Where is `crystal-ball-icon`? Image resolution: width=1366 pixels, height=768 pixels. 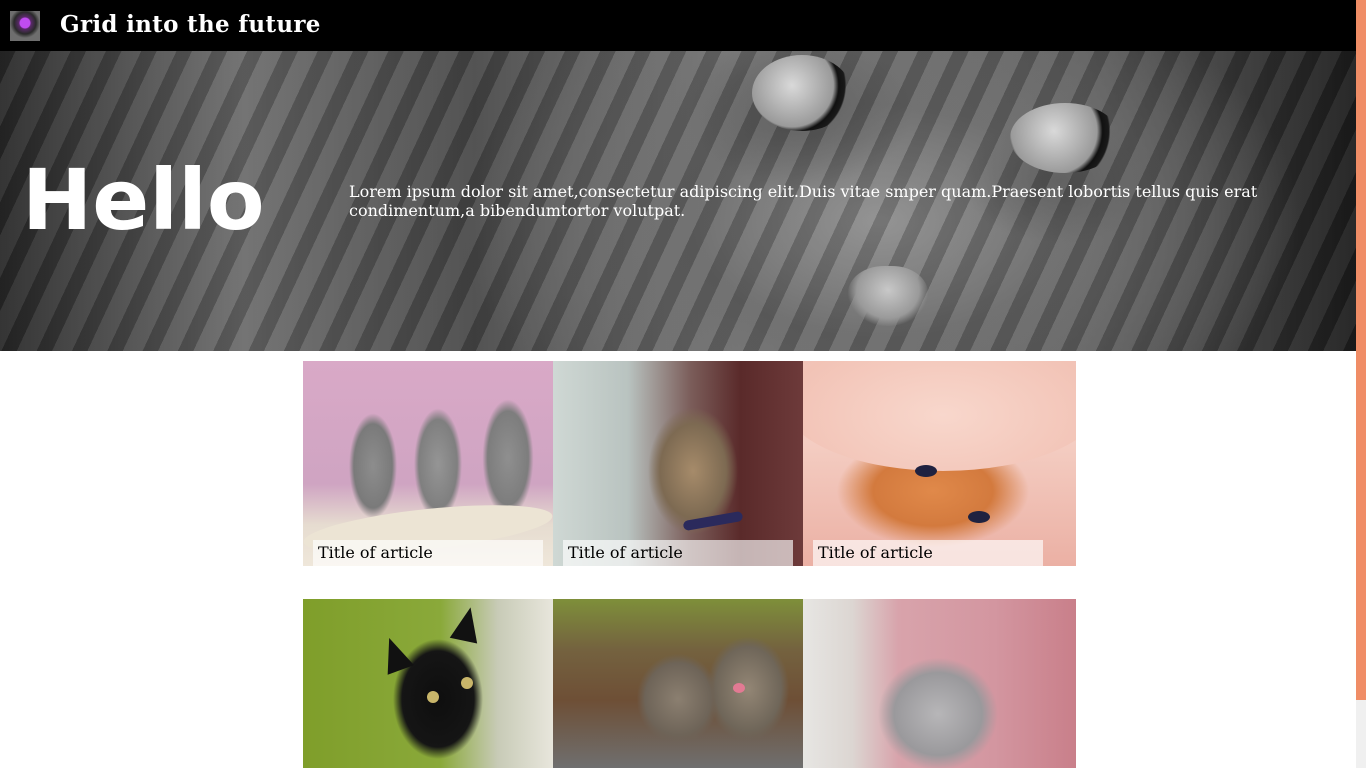
crystal-ball-icon is located at coordinates (25, 26).